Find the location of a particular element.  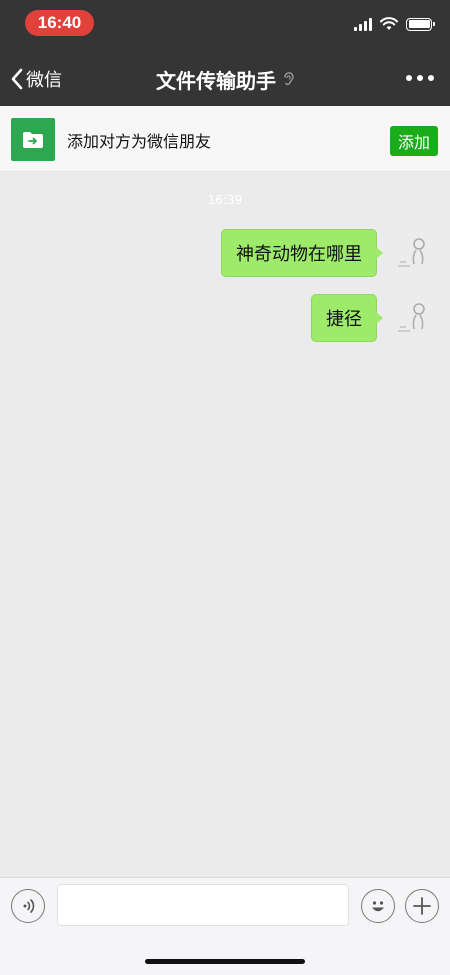

banner-text: 添加对方为微信朋友 is located at coordinates (139, 141).